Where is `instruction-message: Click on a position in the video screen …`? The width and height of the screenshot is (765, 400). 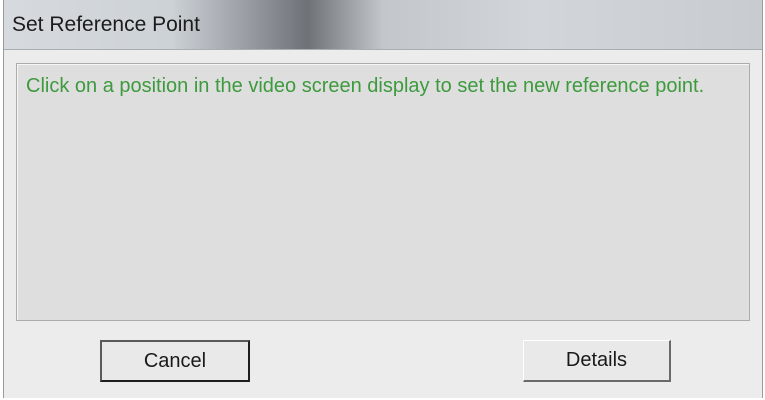
instruction-message: Click on a position in the video screen … is located at coordinates (365, 86).